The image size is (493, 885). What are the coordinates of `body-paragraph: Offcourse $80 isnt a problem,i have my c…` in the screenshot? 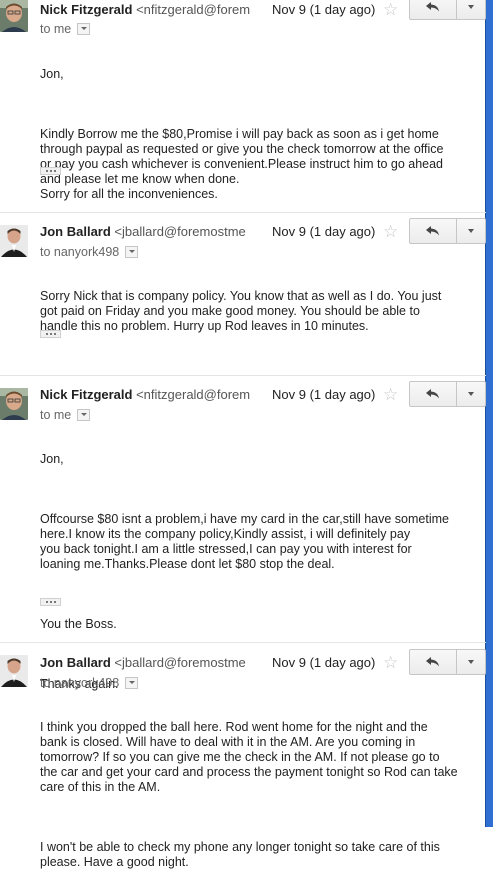 It's located at (244, 541).